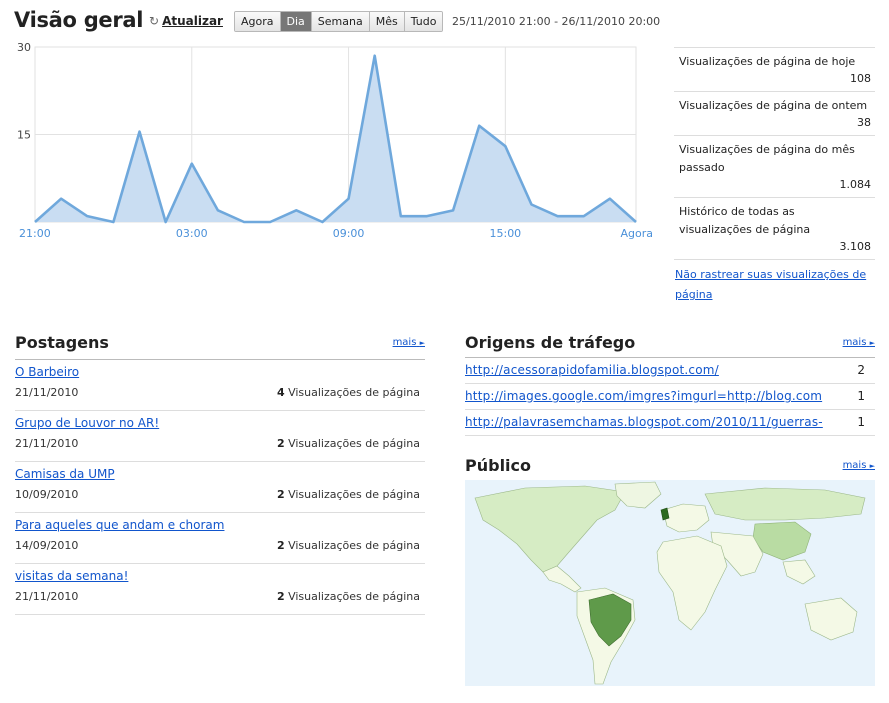  Describe the element at coordinates (638, 495) in the screenshot. I see `map-greenland` at that location.